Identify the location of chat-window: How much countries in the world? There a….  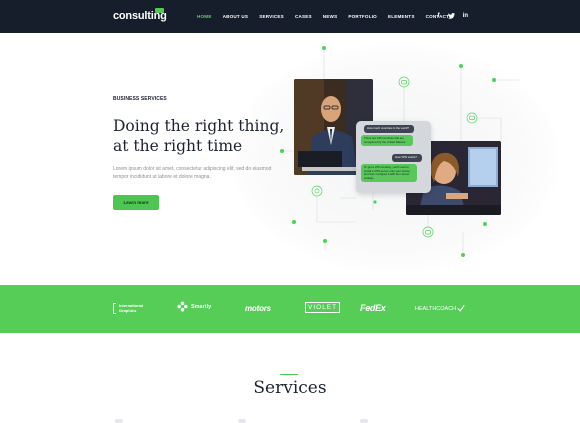
(393, 157).